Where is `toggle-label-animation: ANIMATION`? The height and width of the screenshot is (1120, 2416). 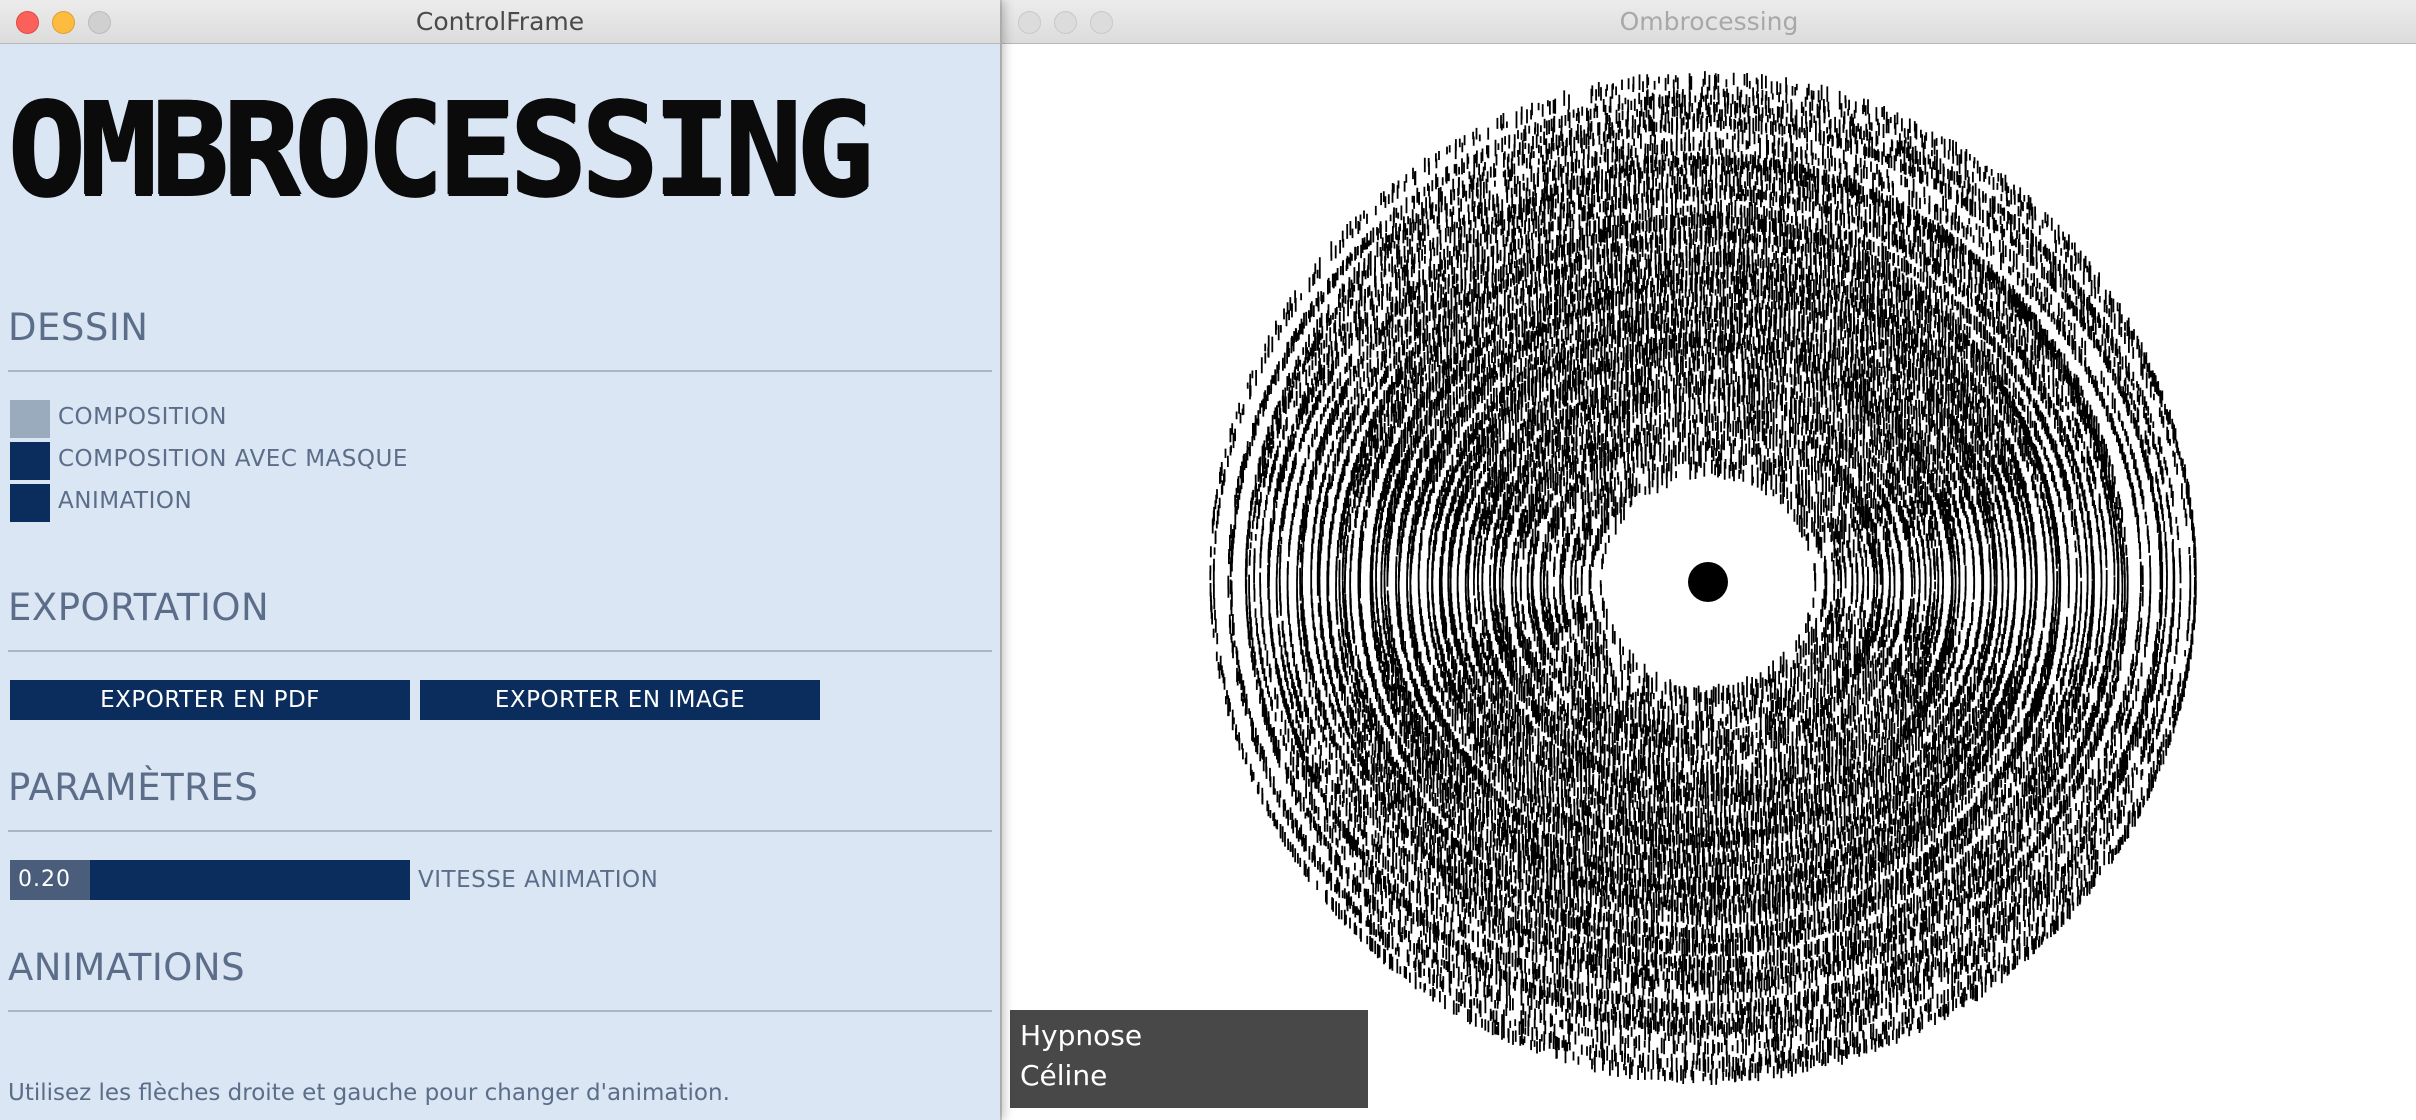
toggle-label-animation: ANIMATION is located at coordinates (125, 501).